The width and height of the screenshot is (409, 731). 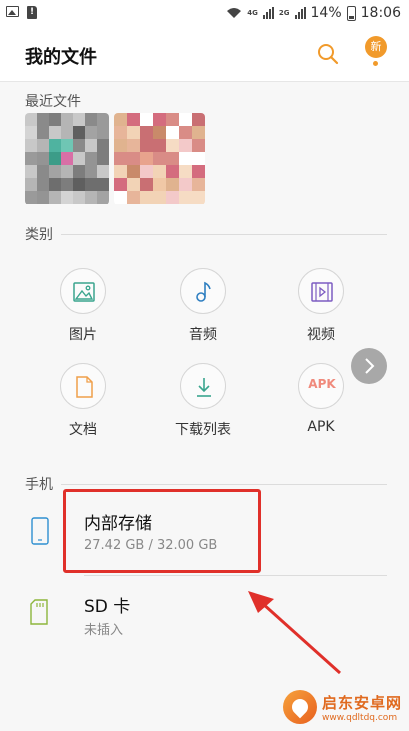 I want to click on recent-files-label: 最近文件, so click(x=53, y=102).